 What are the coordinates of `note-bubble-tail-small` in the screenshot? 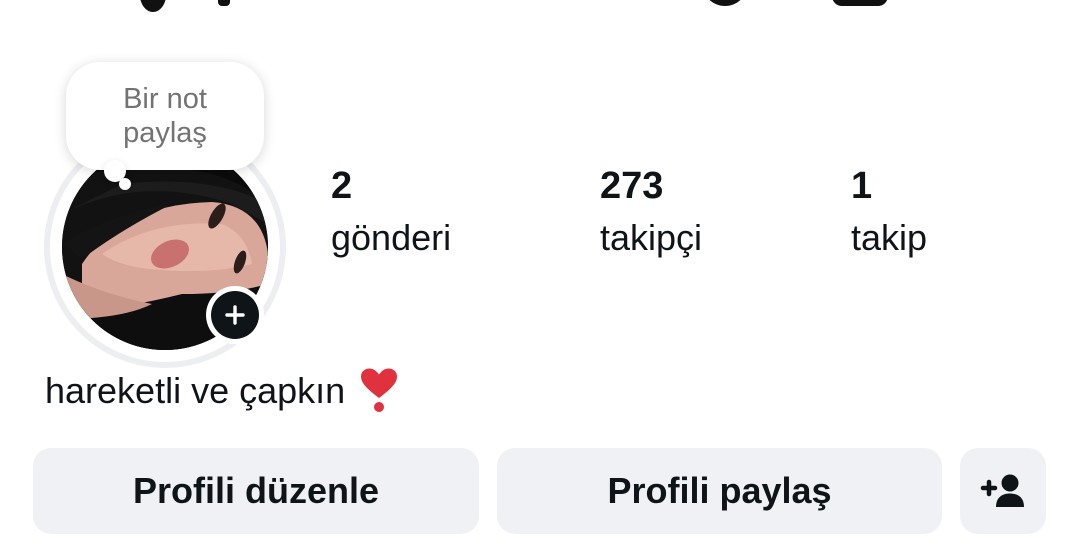 It's located at (125, 184).